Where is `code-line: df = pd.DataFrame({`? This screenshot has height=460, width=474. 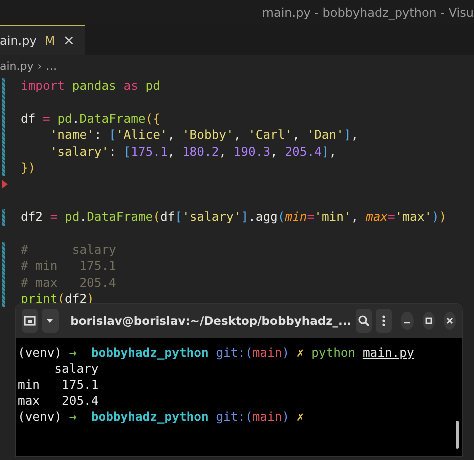
code-line: df = pd.DataFrame({ is located at coordinates (90, 119).